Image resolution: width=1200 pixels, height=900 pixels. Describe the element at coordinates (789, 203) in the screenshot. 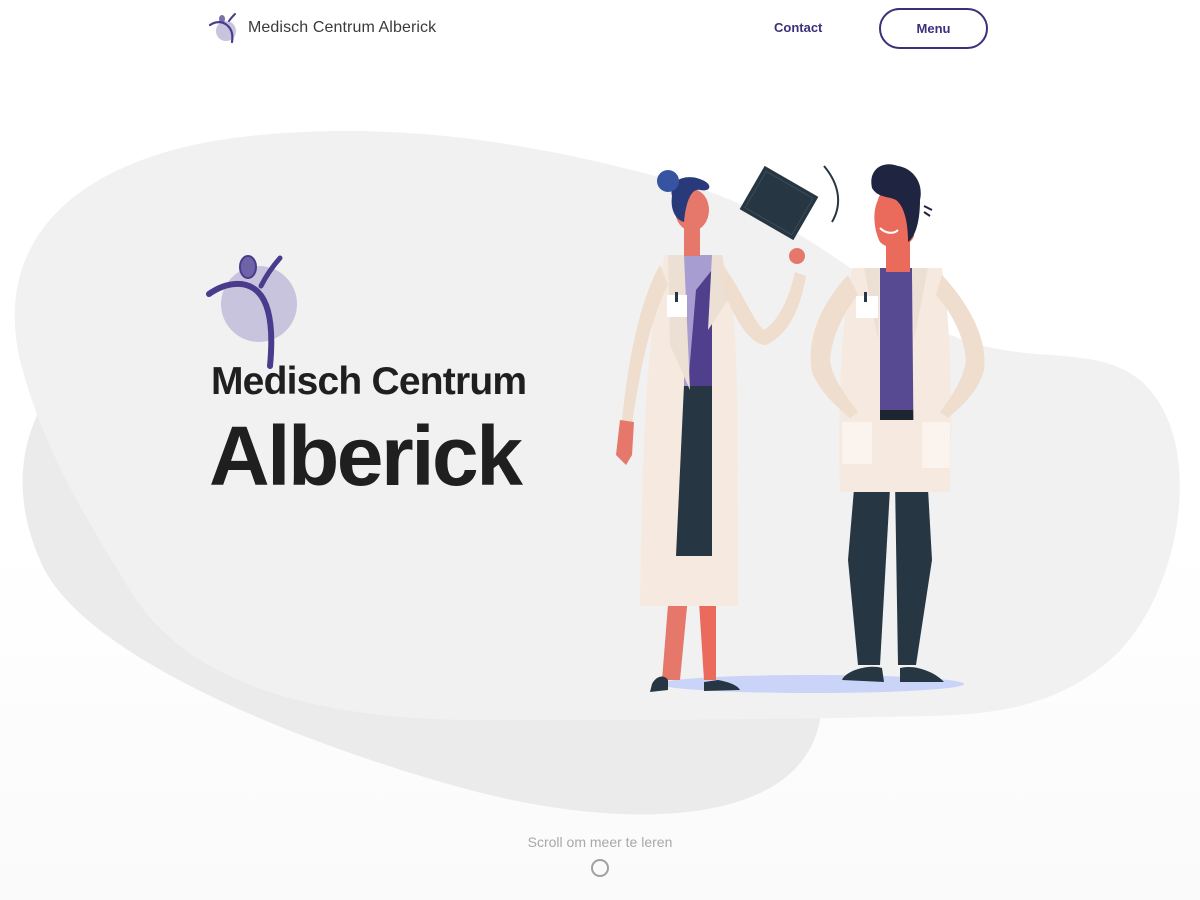

I see `xray-sheet` at that location.